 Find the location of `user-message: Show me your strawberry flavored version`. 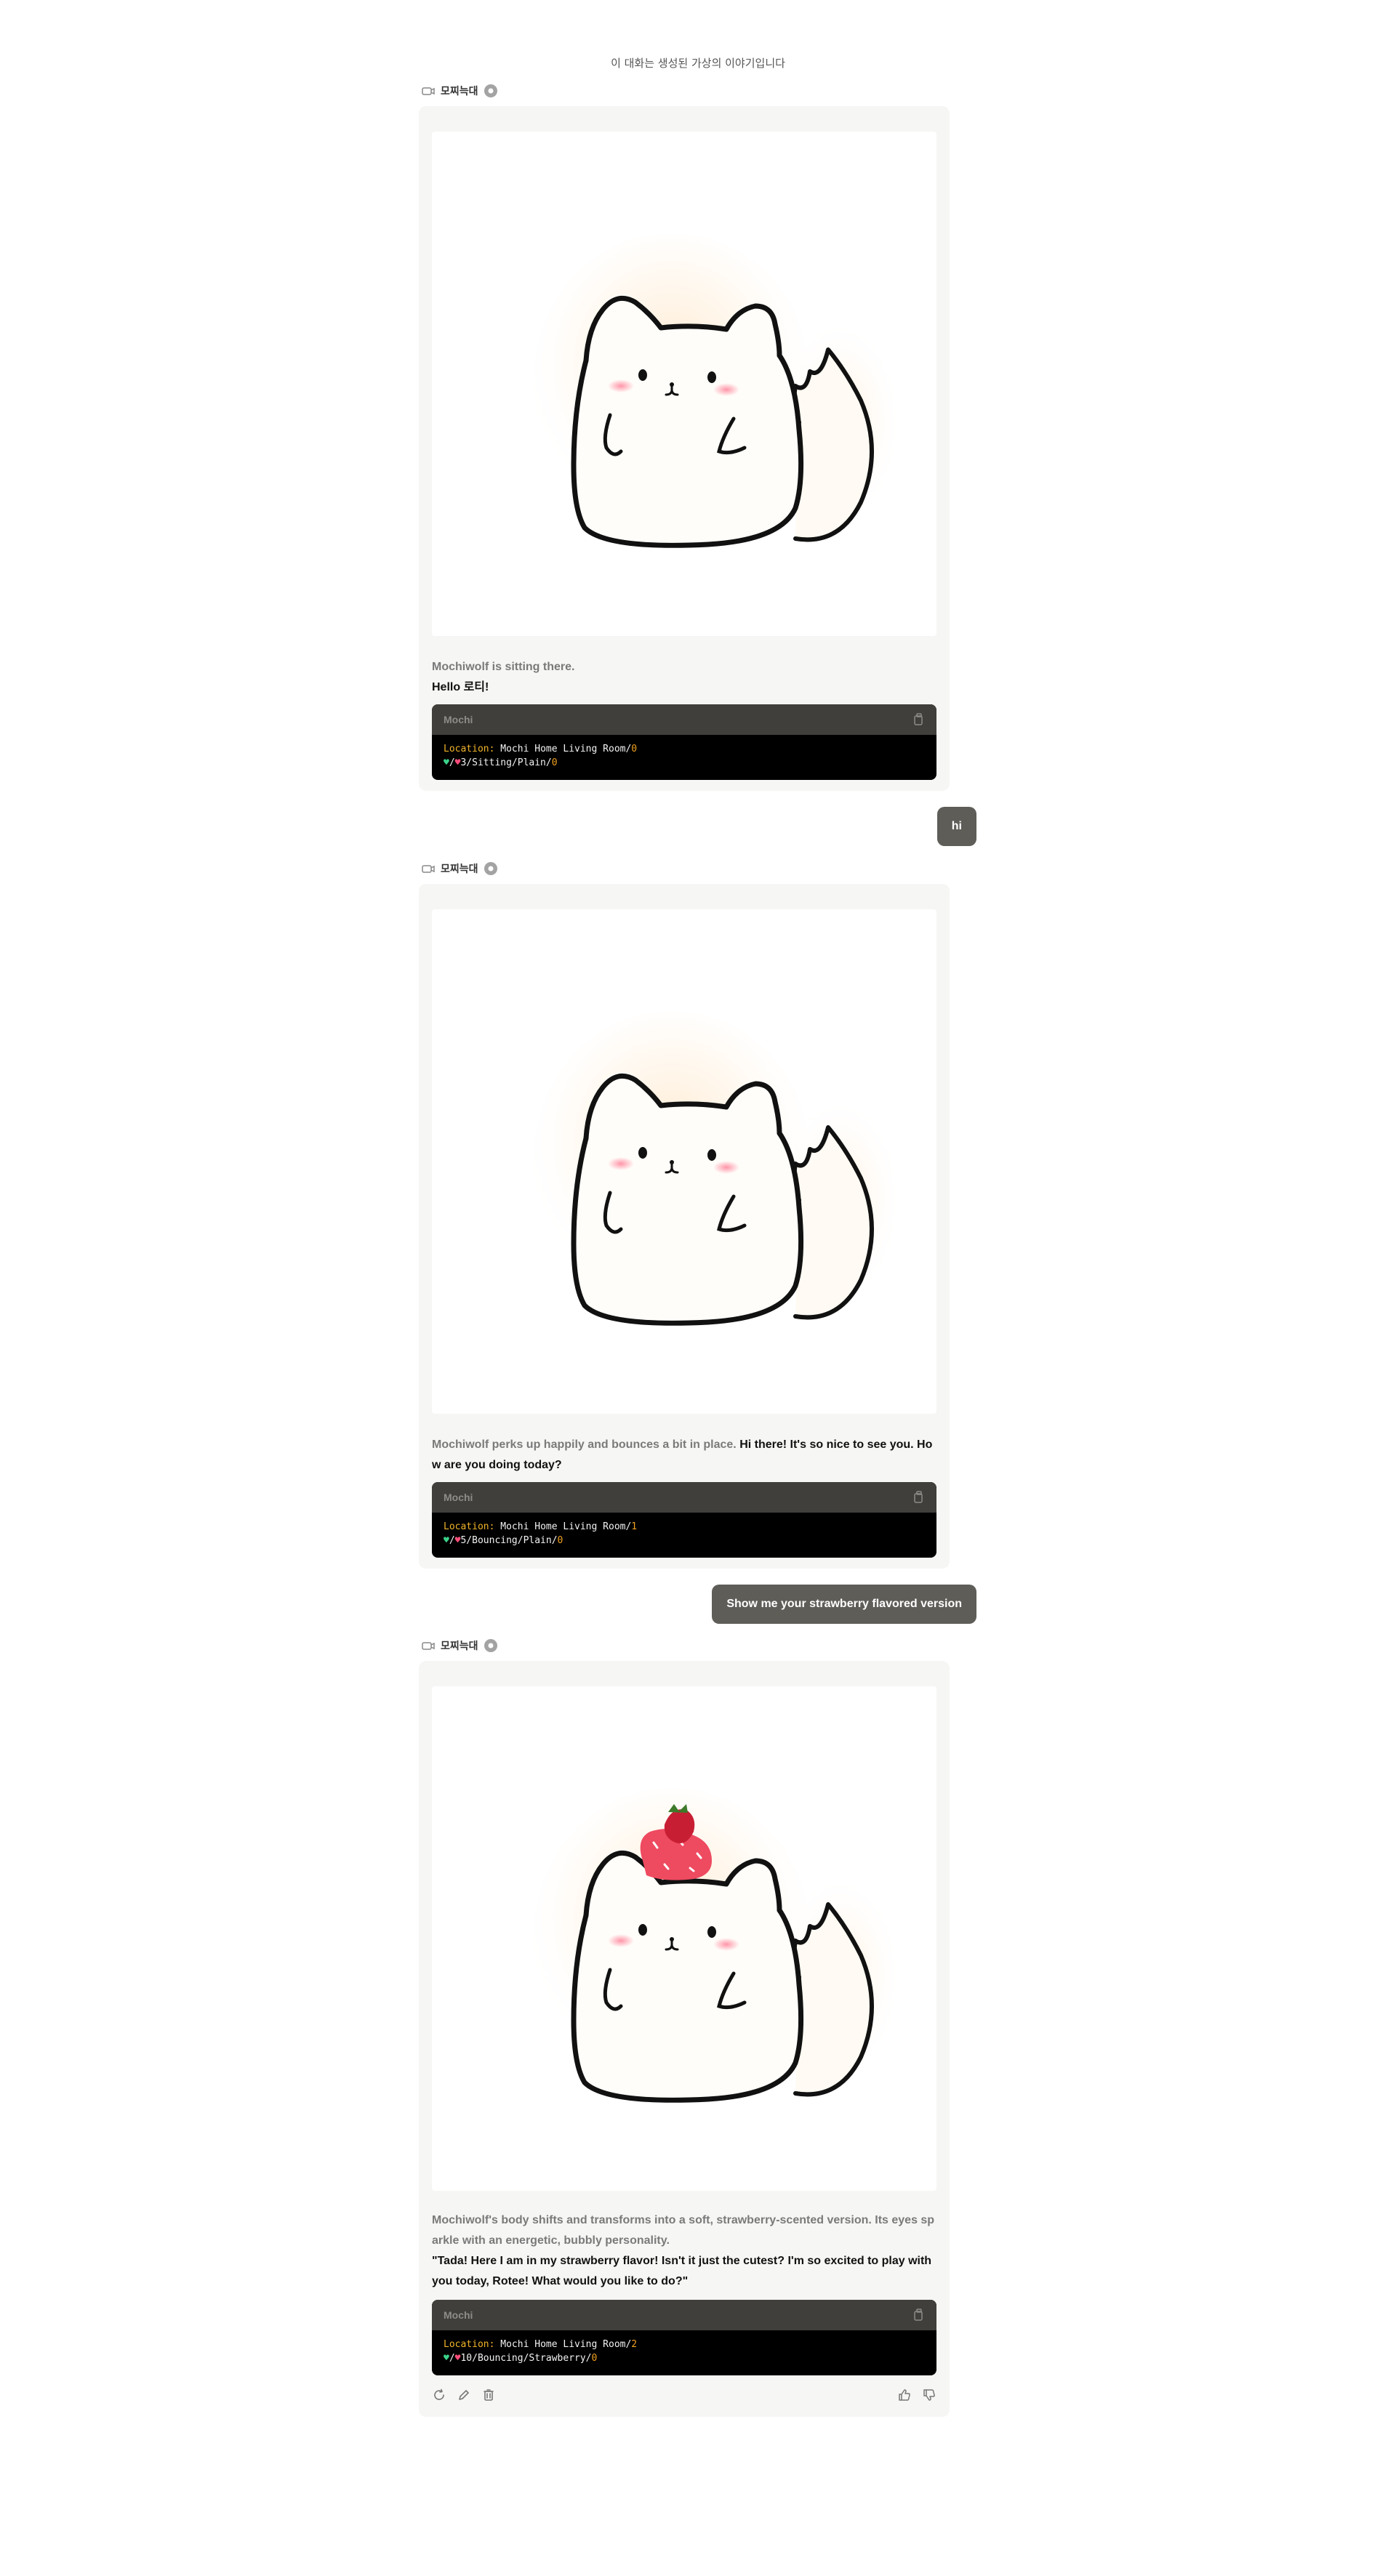

user-message: Show me your strawberry flavored version is located at coordinates (844, 1604).